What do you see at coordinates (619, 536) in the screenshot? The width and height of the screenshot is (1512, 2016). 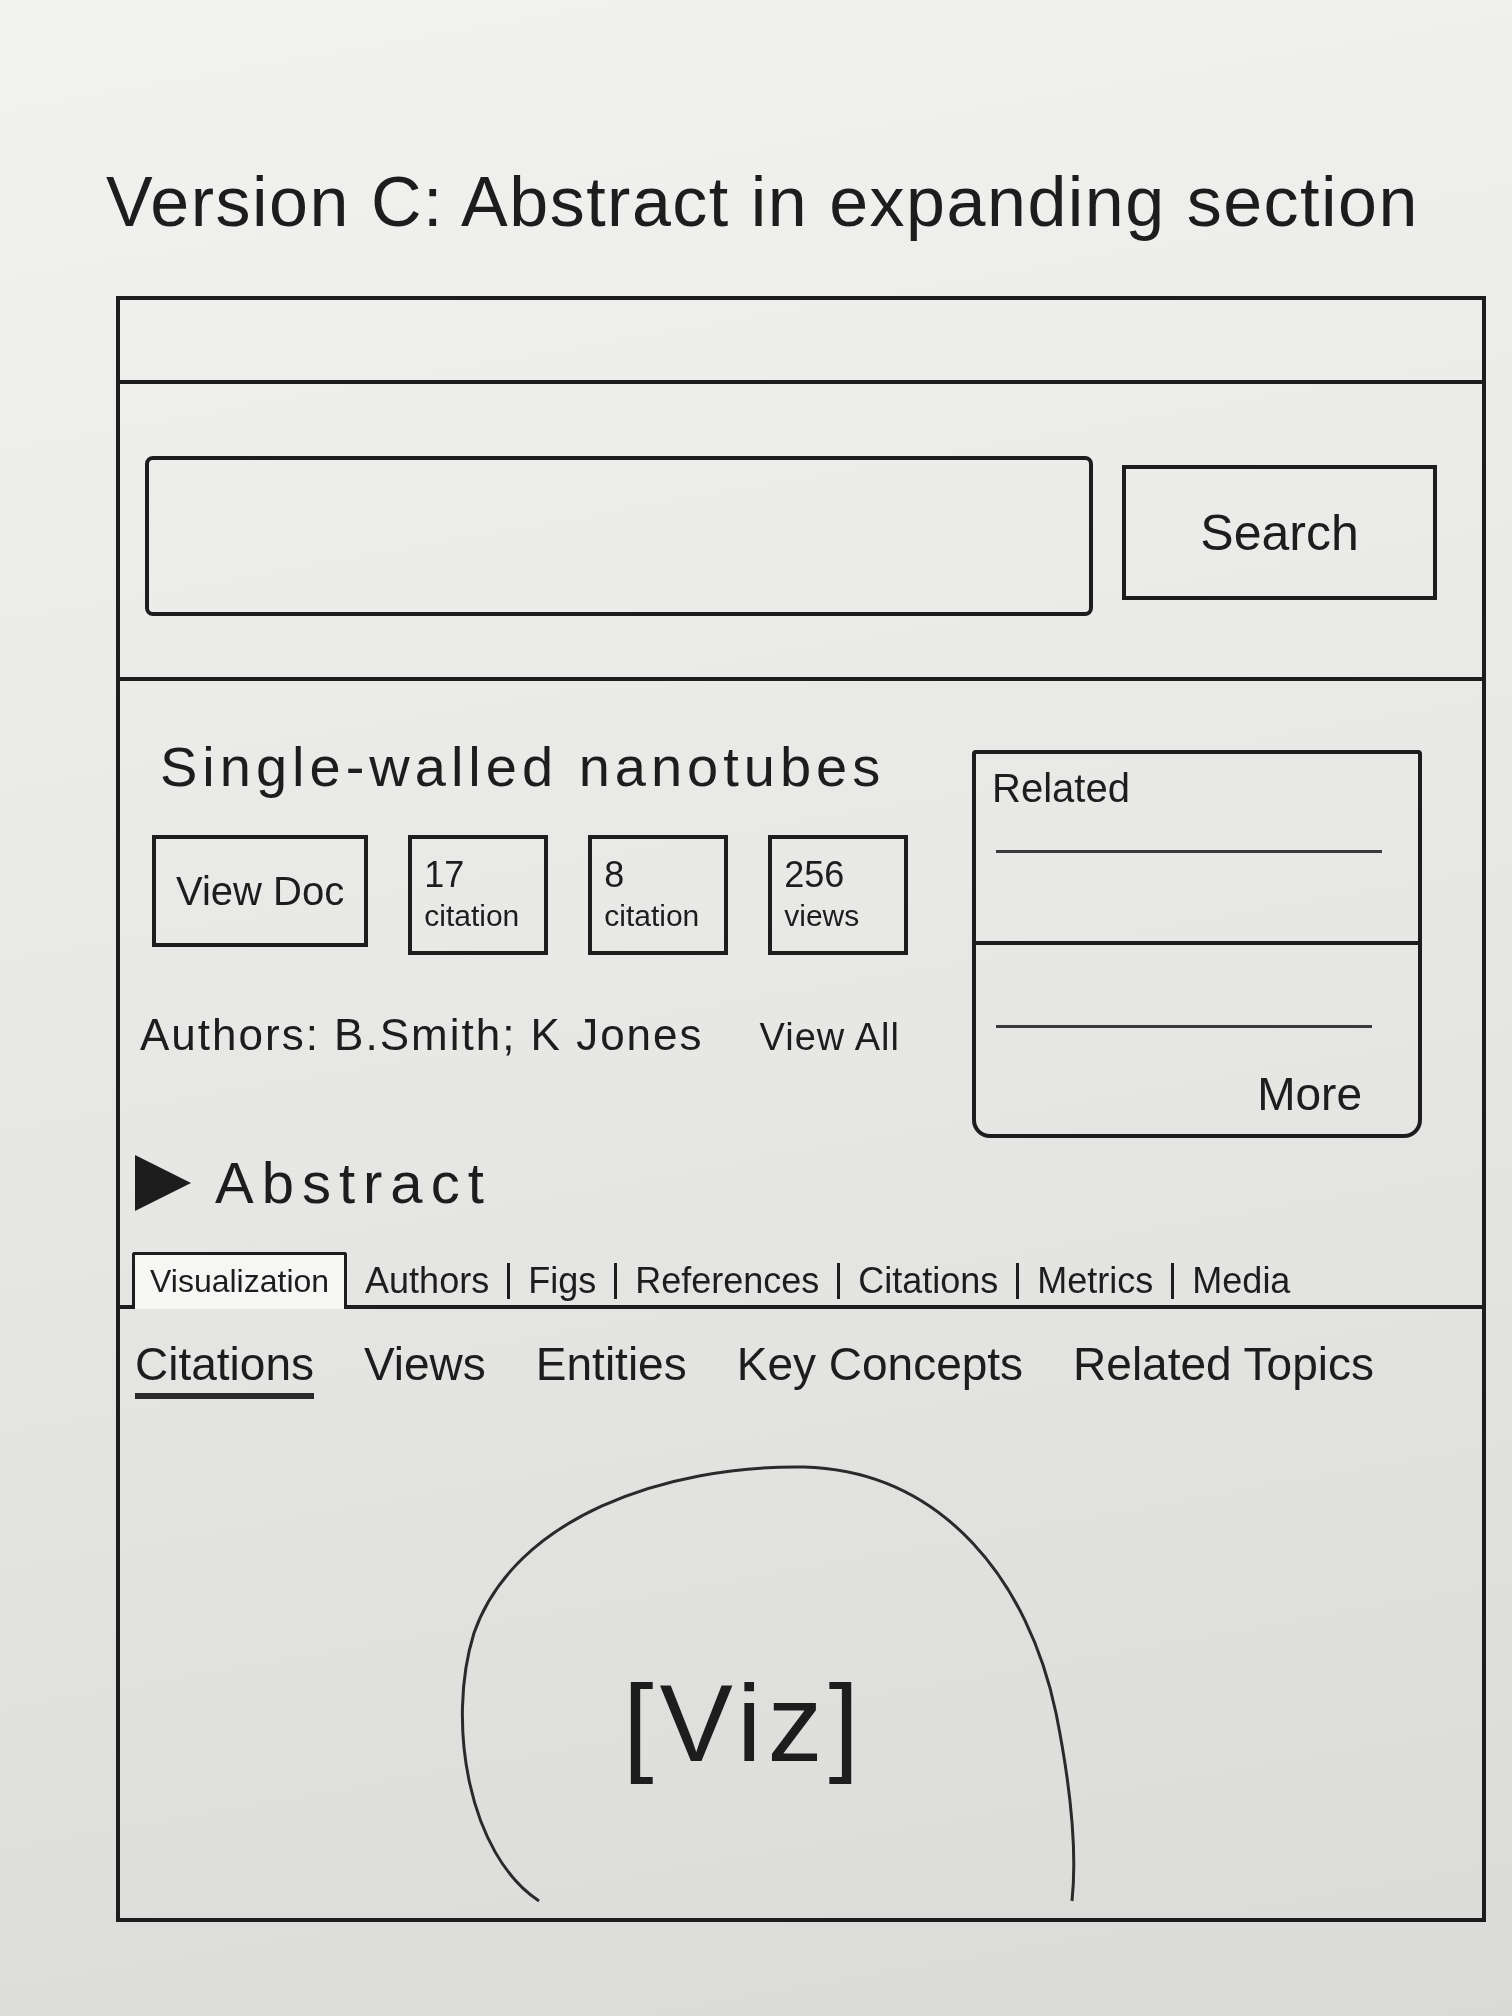 I see `search-field` at bounding box center [619, 536].